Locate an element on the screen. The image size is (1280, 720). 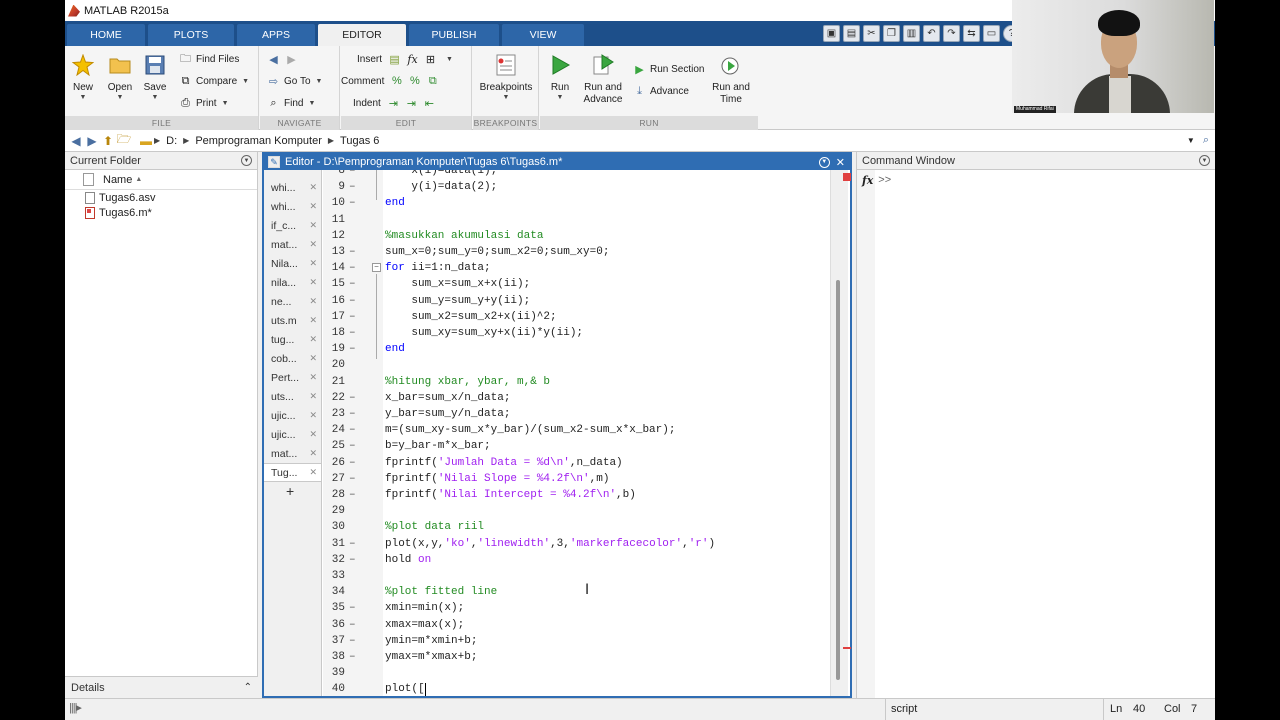
code-line: 9– y(i)=data(2); is located at coordinates (575, 187).